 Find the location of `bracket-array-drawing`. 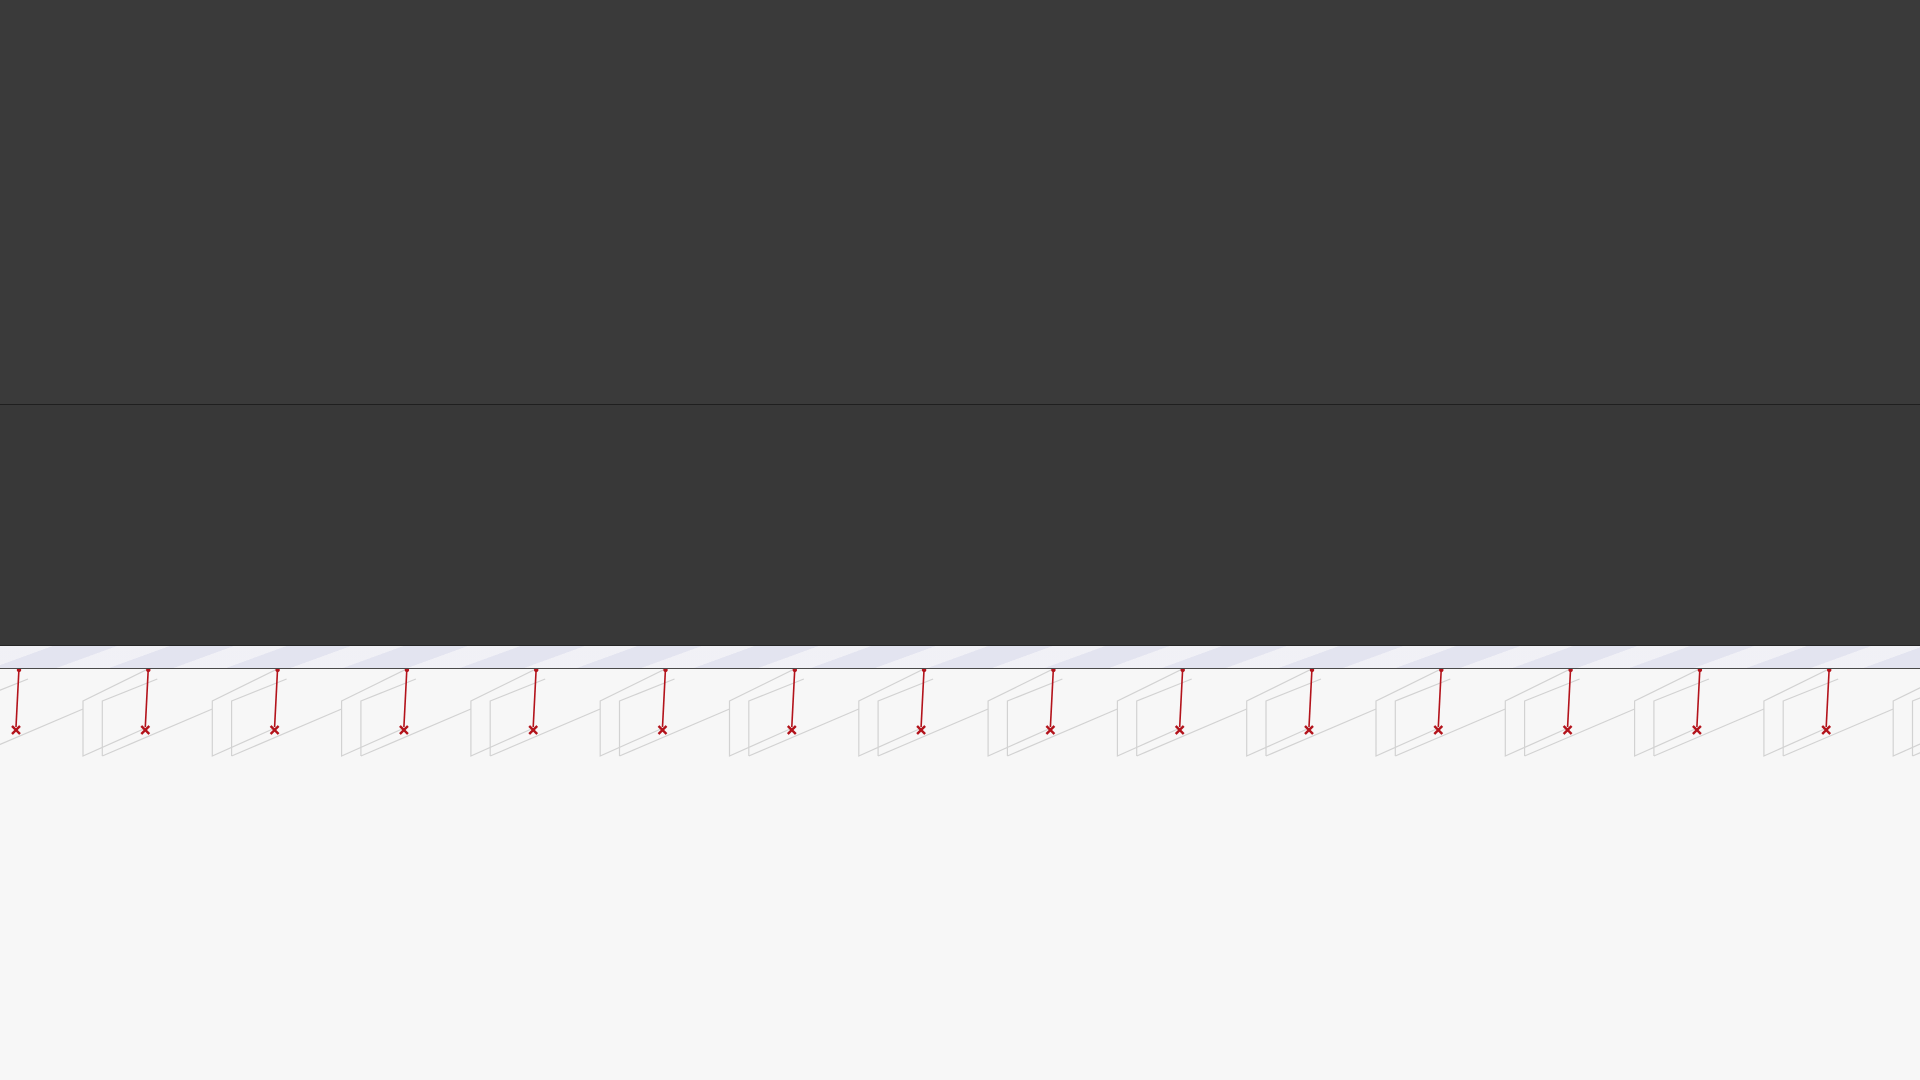

bracket-array-drawing is located at coordinates (960, 713).